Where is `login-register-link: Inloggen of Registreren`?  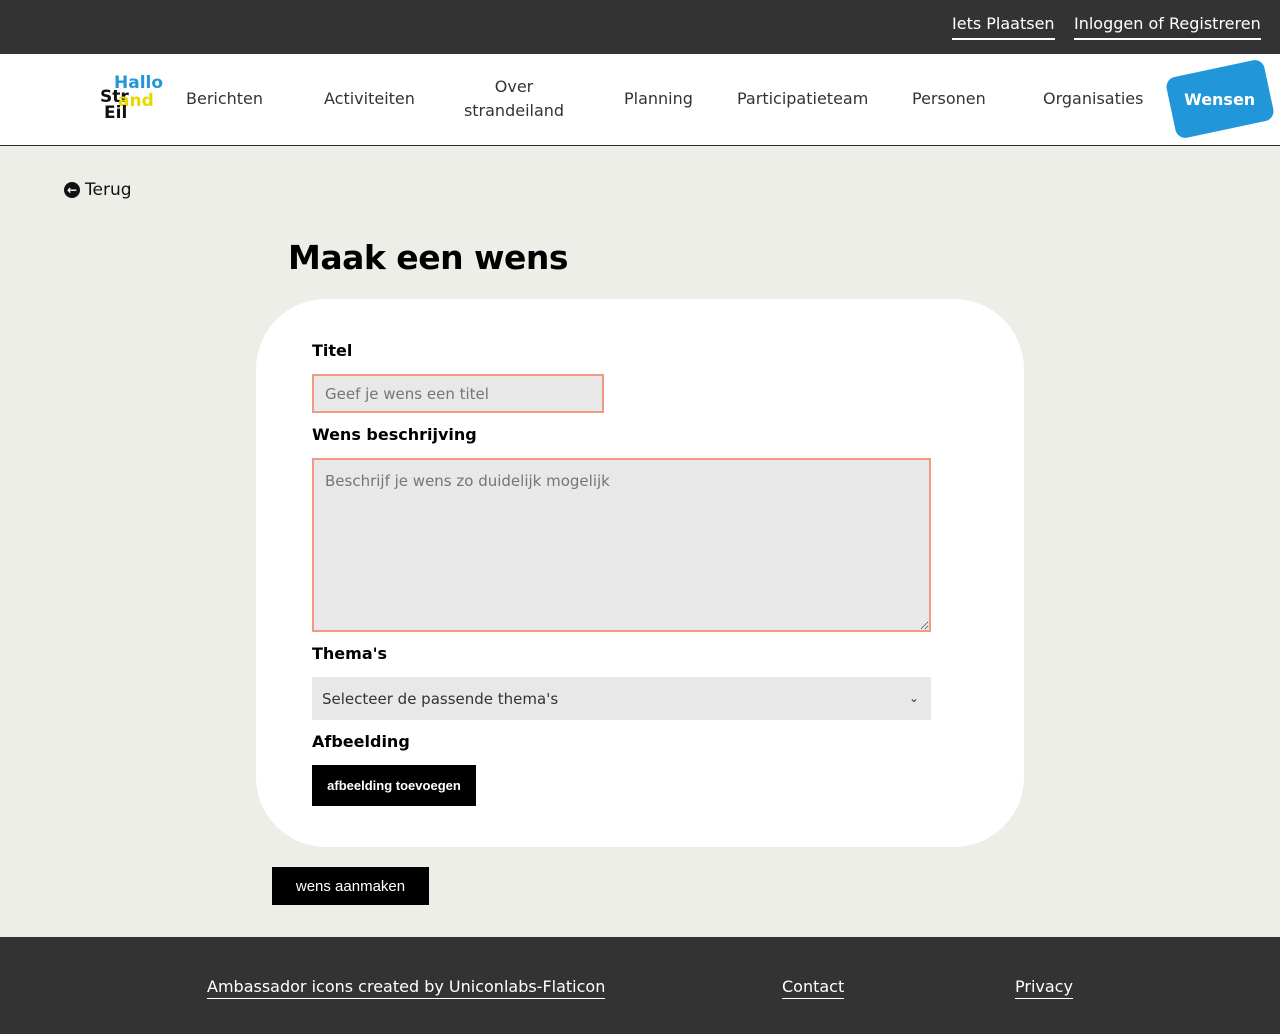 login-register-link: Inloggen of Registreren is located at coordinates (1167, 27).